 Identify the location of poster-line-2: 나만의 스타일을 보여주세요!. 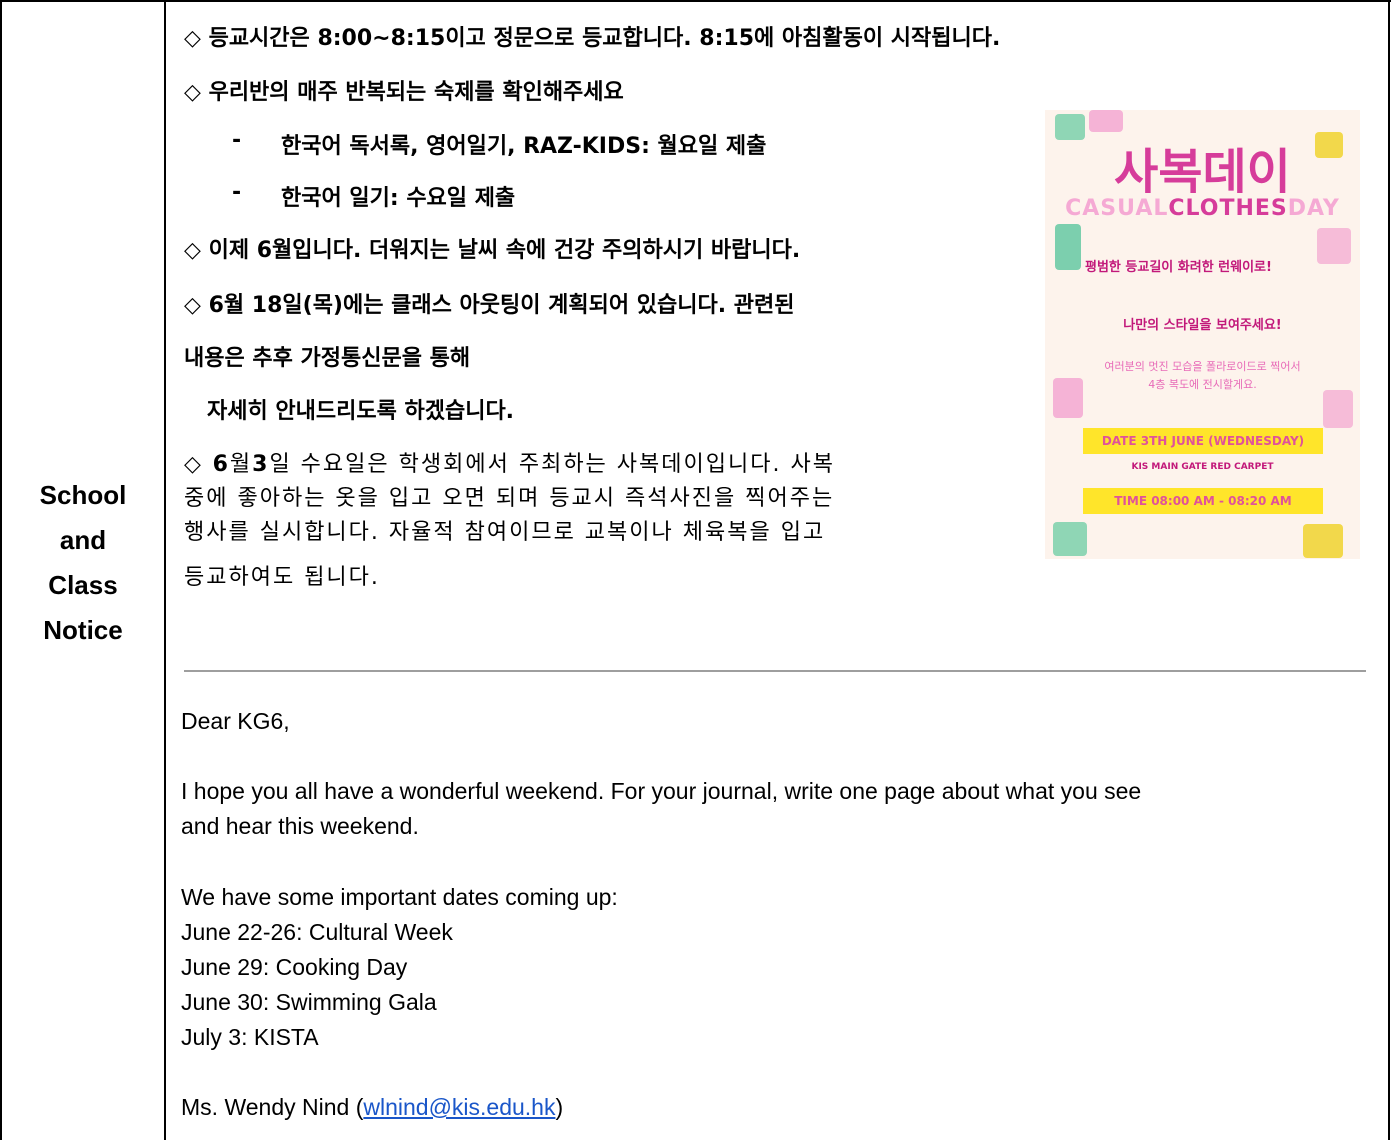
(1202, 325).